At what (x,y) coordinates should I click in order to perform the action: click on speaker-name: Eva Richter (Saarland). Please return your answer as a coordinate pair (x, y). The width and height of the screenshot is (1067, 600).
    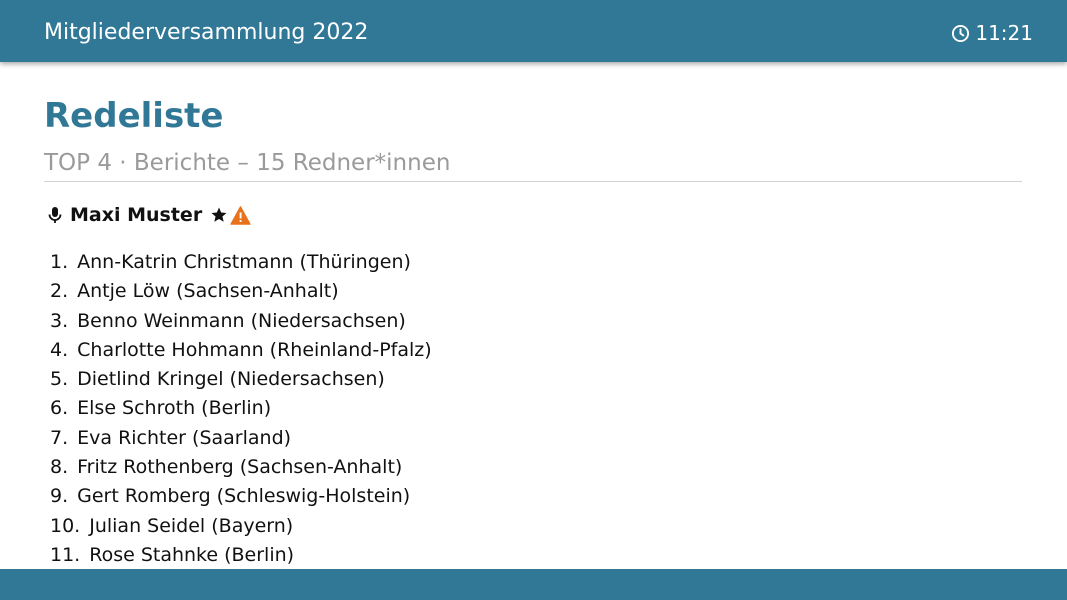
    Looking at the image, I should click on (184, 437).